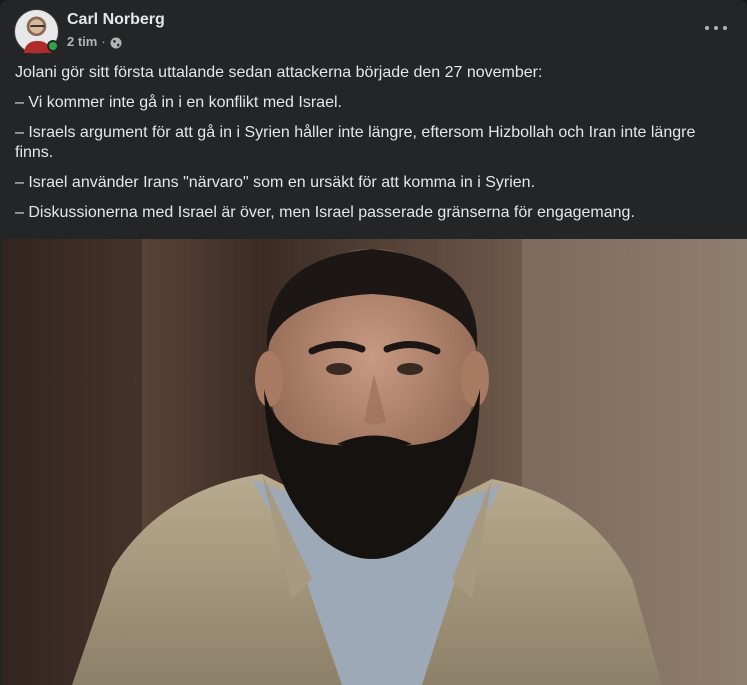  I want to click on post-timestamp: 2 tim, so click(82, 42).